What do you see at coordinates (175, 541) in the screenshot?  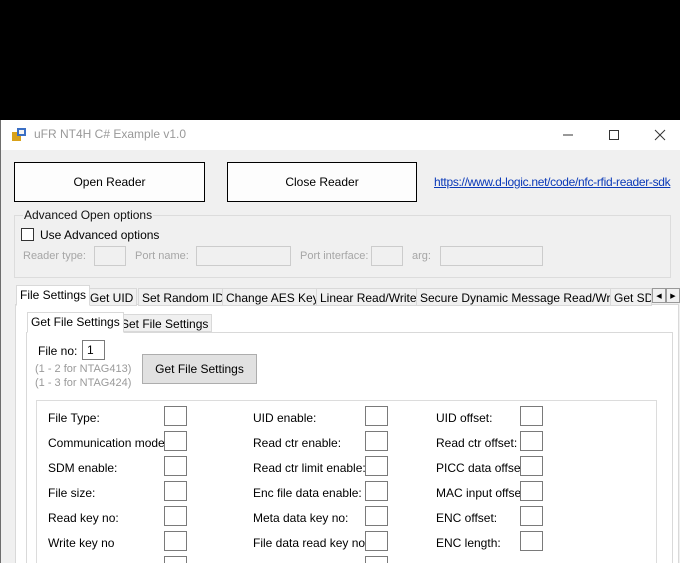 I see `write-key-no-field` at bounding box center [175, 541].